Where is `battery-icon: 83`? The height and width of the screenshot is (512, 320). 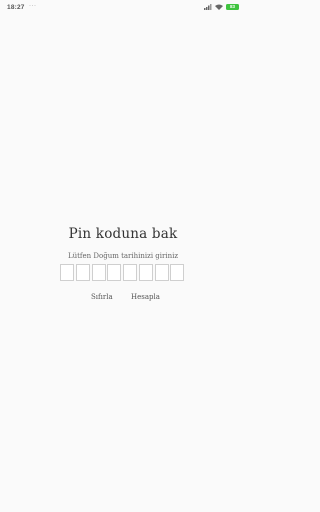 battery-icon: 83 is located at coordinates (232, 7).